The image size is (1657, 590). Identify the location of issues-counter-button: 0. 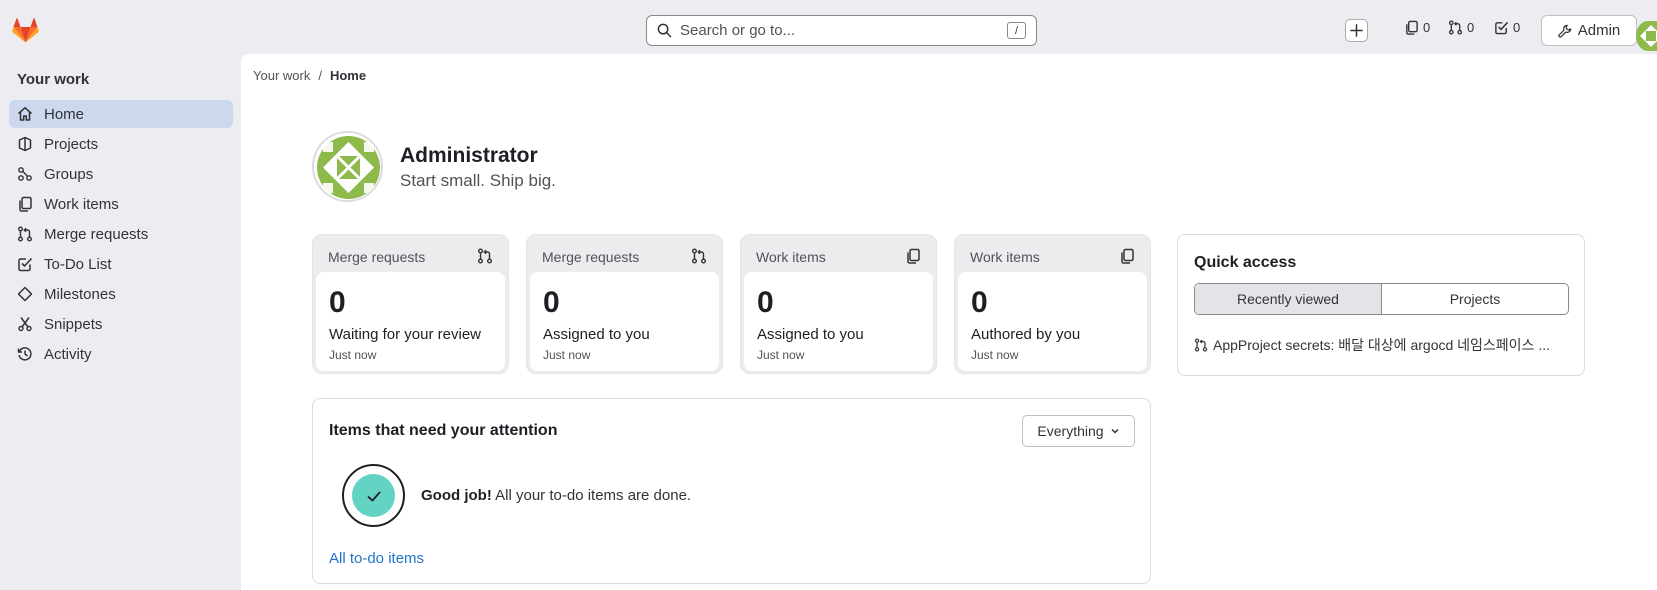
(1417, 27).